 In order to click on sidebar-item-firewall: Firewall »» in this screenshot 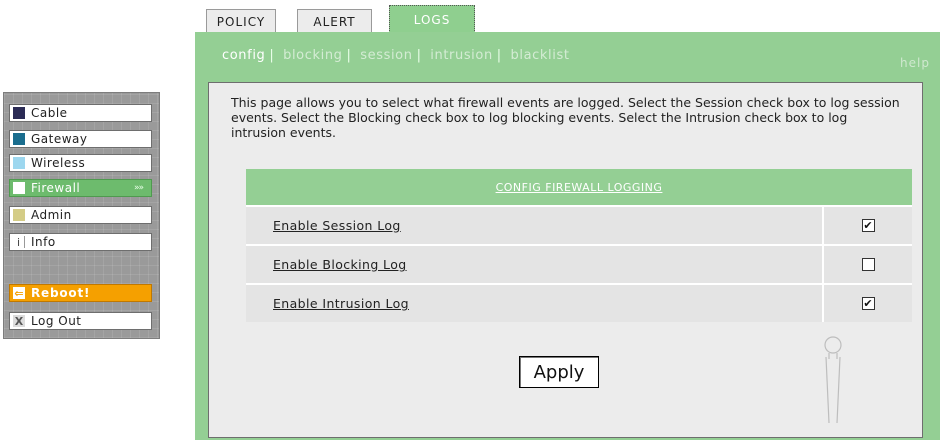, I will do `click(80, 188)`.